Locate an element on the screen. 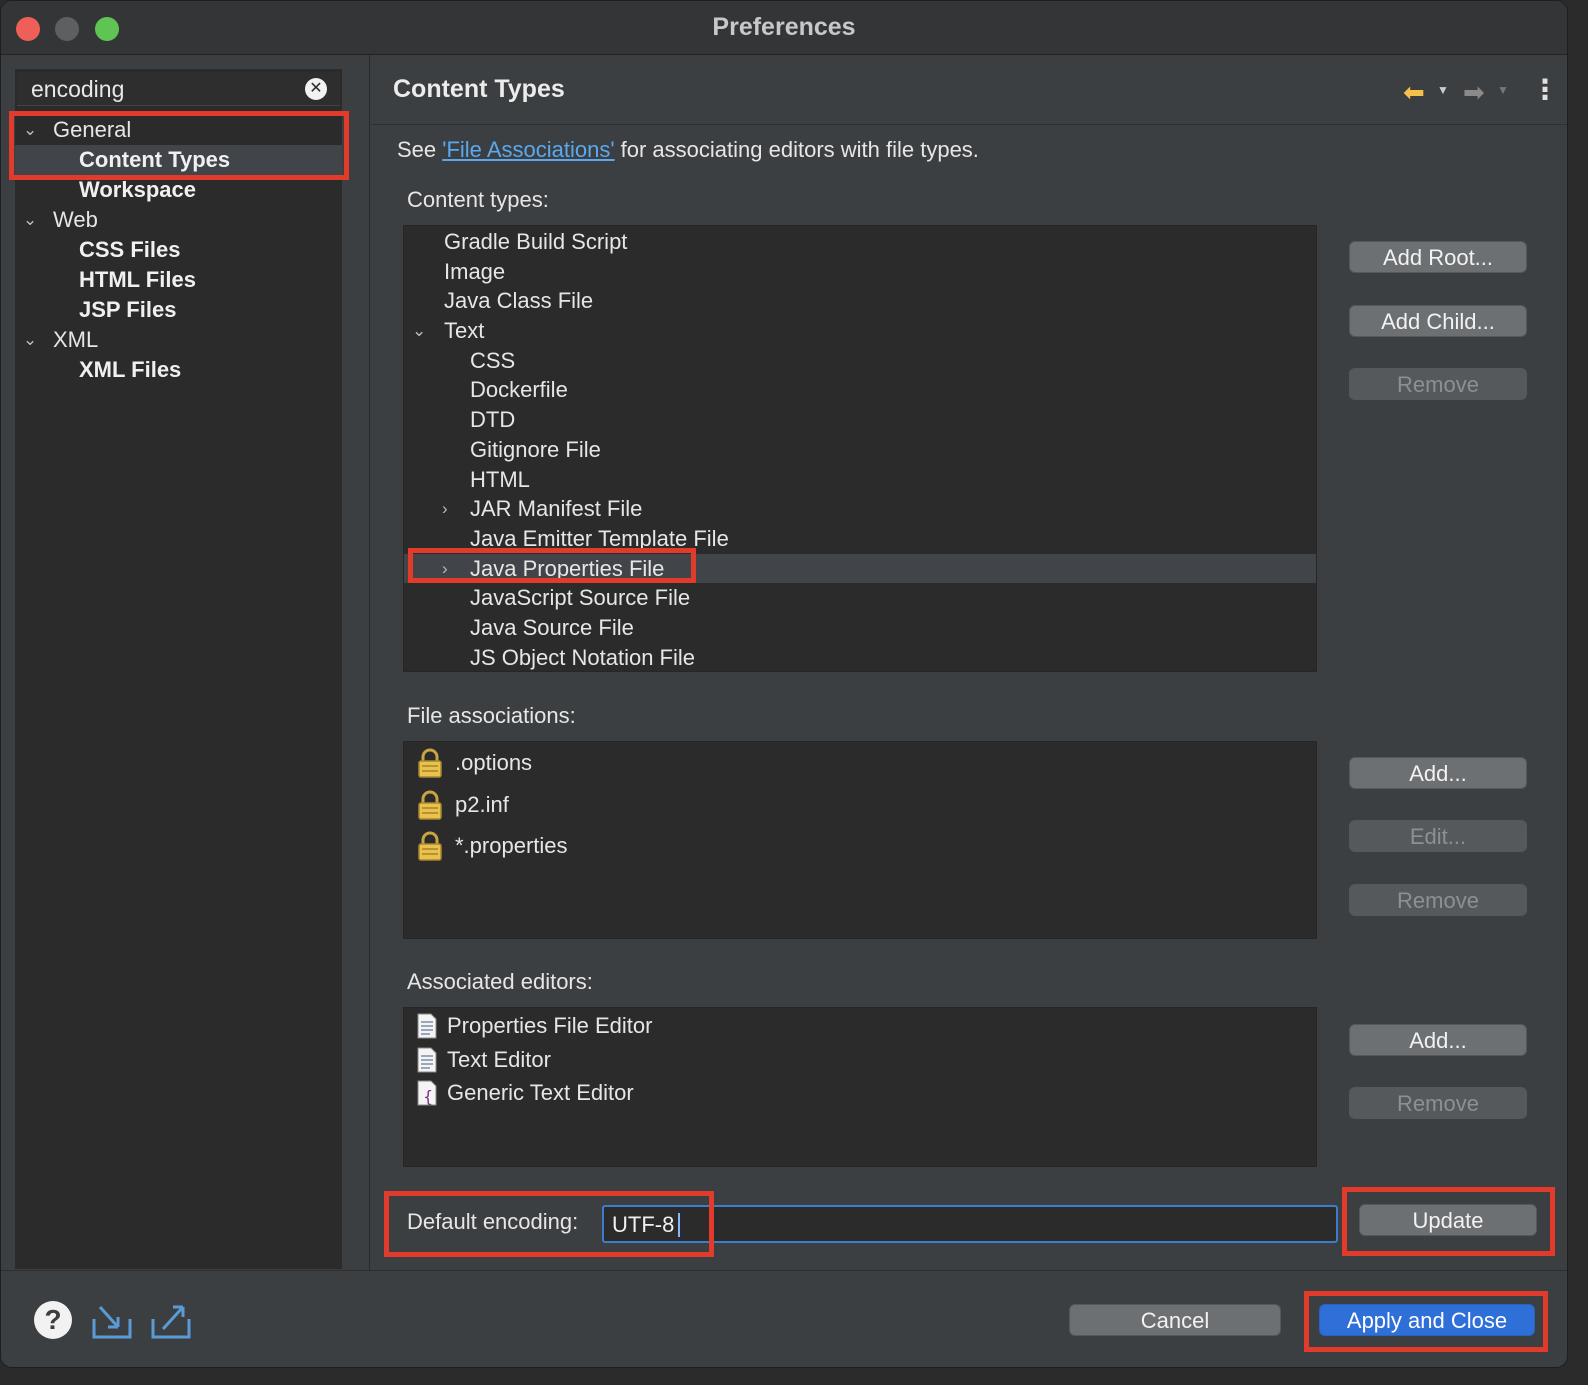 The width and height of the screenshot is (1588, 1385). tree-item-html-files: HTML Files is located at coordinates (178, 280).